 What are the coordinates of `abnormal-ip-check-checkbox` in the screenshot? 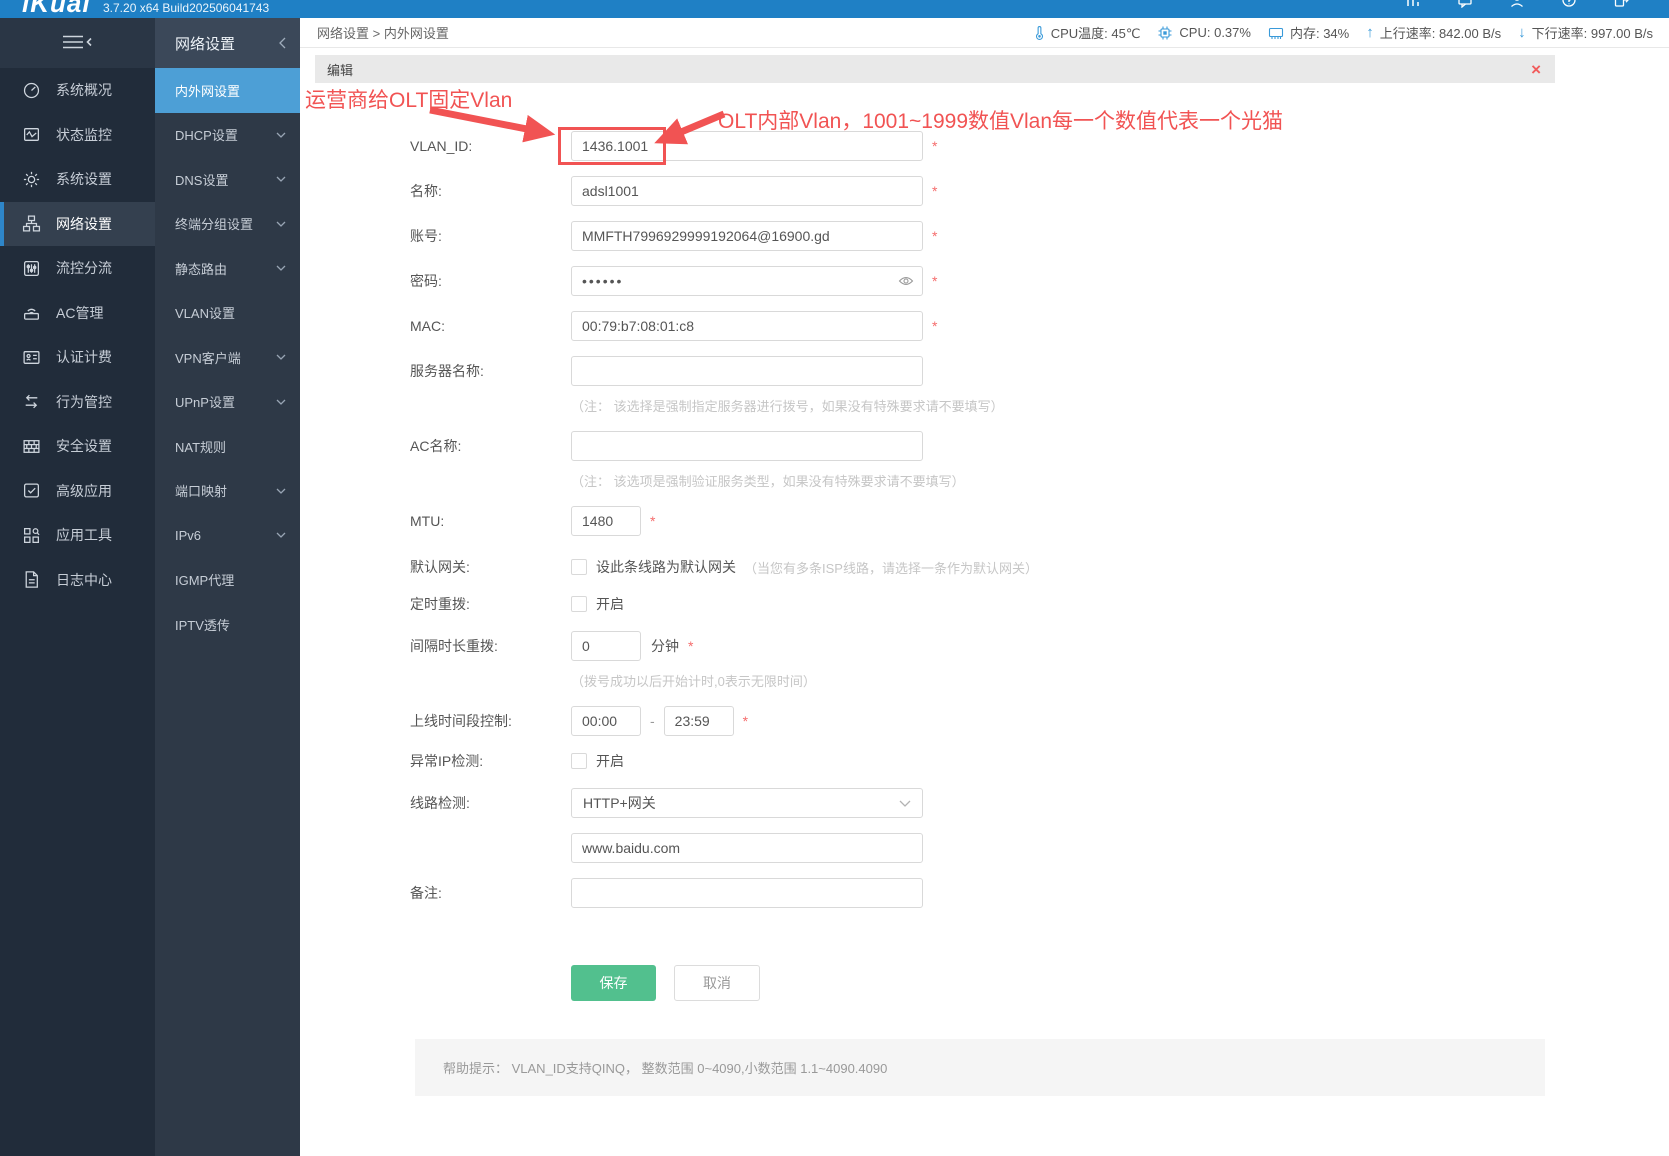 It's located at (579, 761).